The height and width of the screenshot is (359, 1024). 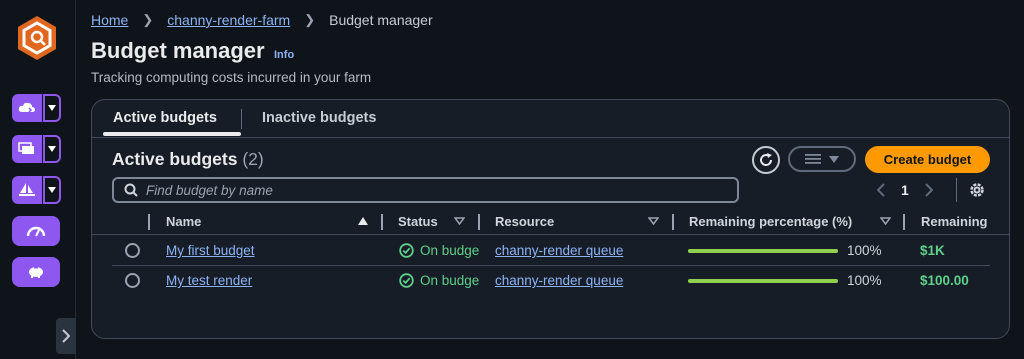 I want to click on budget-piggybank-icon, so click(x=36, y=272).